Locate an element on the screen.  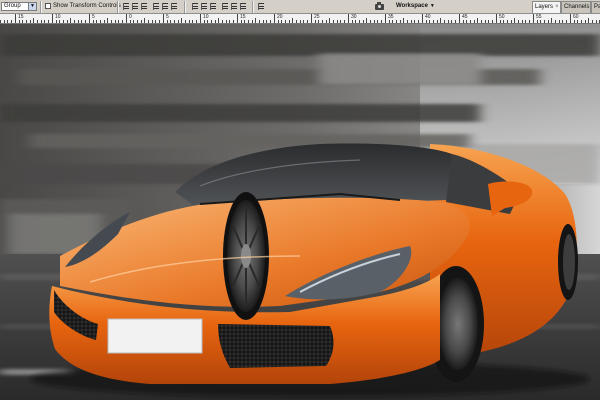
align-hcenter-icon is located at coordinates (165, 6).